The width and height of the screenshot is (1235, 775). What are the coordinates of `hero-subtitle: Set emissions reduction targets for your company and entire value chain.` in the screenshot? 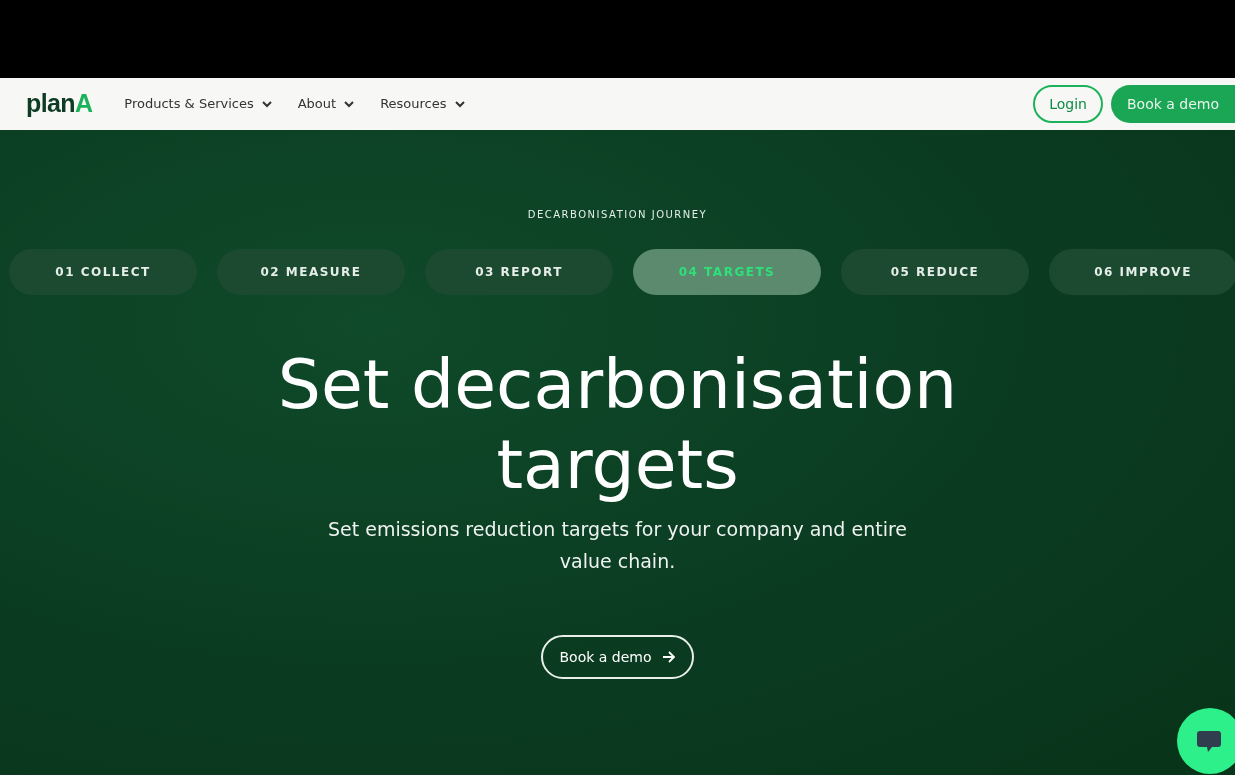 It's located at (617, 545).